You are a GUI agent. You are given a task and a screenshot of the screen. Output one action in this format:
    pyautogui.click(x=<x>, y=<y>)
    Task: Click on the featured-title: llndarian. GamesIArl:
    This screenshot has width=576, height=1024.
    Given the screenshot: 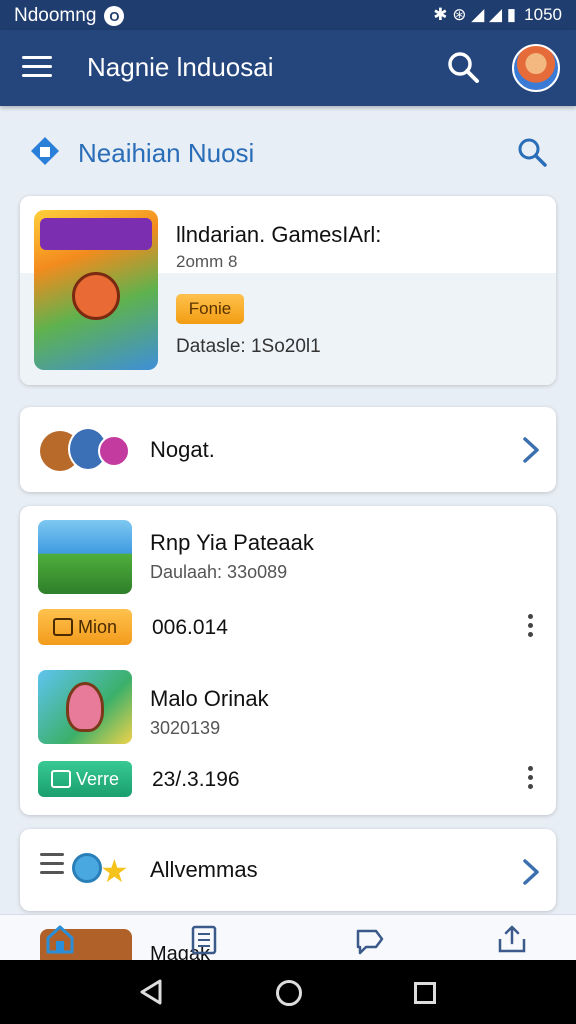 What is the action you would take?
    pyautogui.click(x=279, y=234)
    